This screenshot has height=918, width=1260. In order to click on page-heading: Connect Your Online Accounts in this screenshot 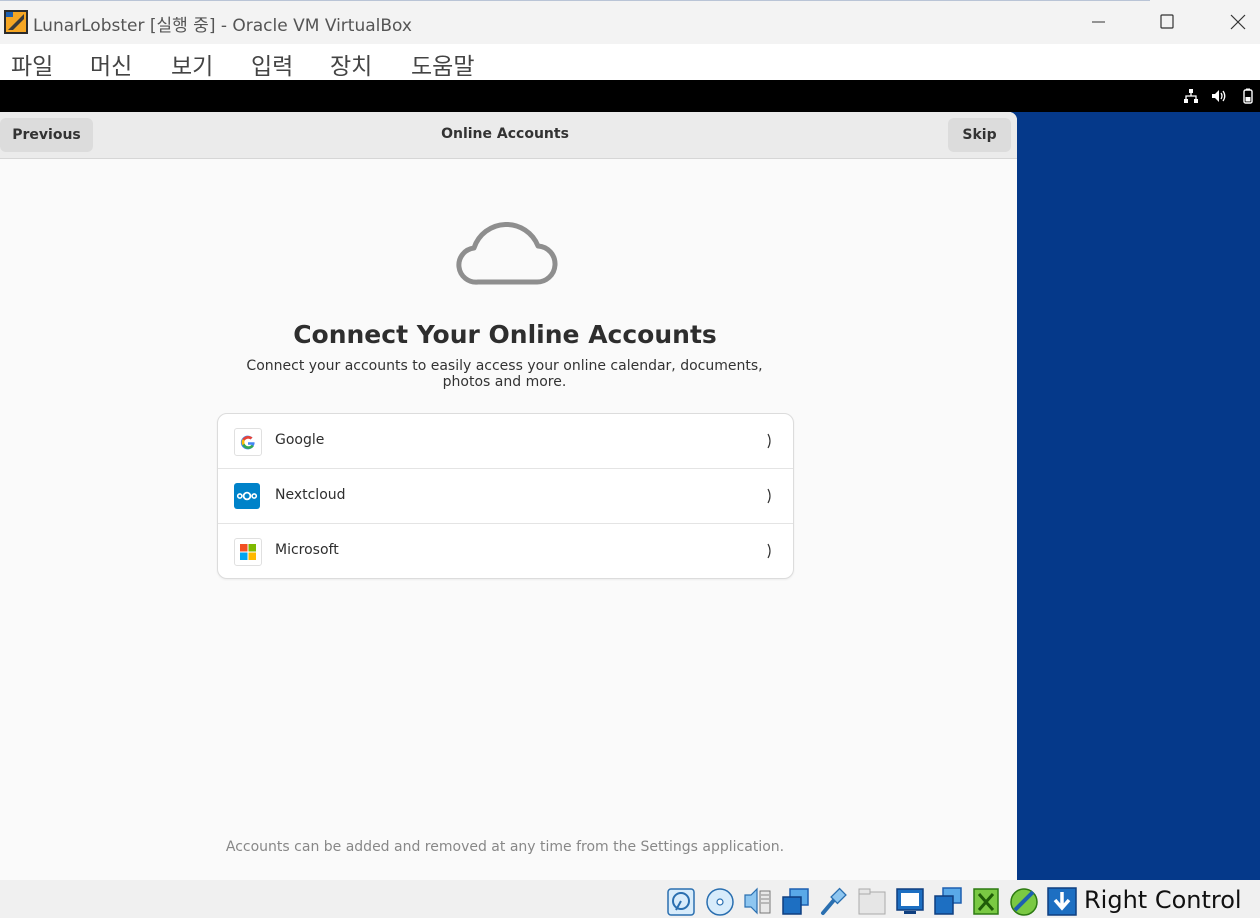, I will do `click(505, 334)`.